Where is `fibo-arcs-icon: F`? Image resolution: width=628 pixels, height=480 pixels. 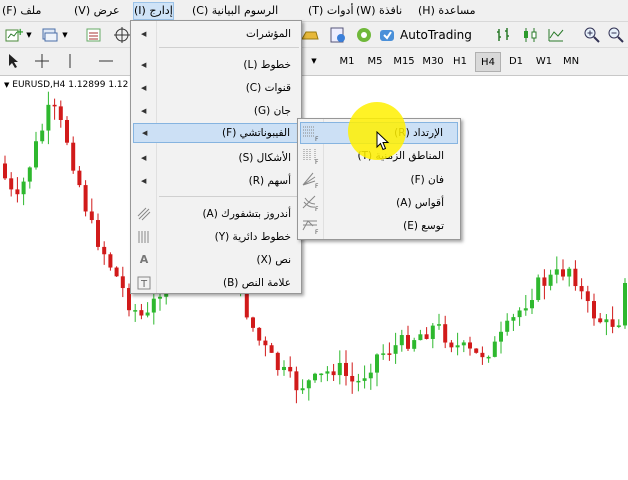
fibo-arcs-icon: F is located at coordinates (311, 203).